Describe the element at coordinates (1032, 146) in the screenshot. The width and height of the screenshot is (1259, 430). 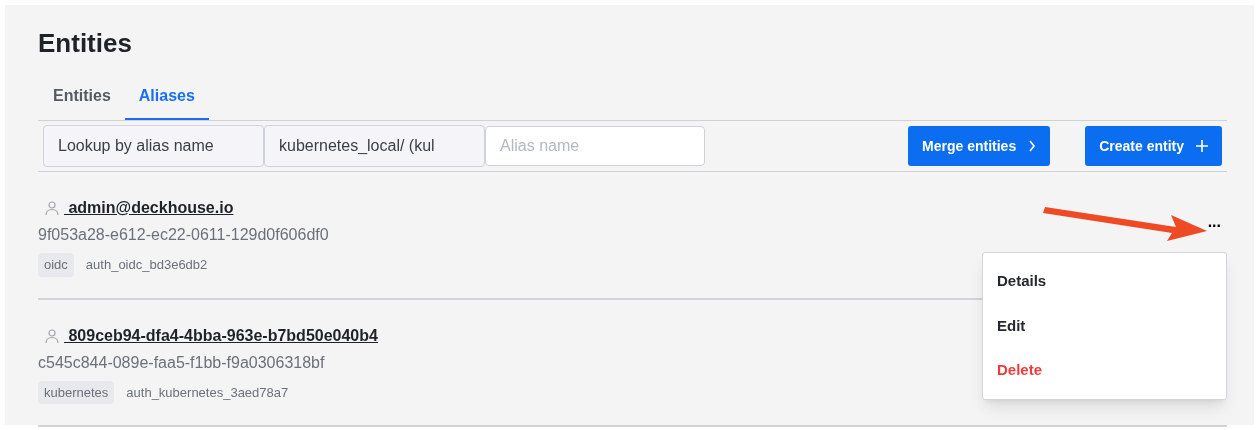
I see `chevron-icon` at that location.